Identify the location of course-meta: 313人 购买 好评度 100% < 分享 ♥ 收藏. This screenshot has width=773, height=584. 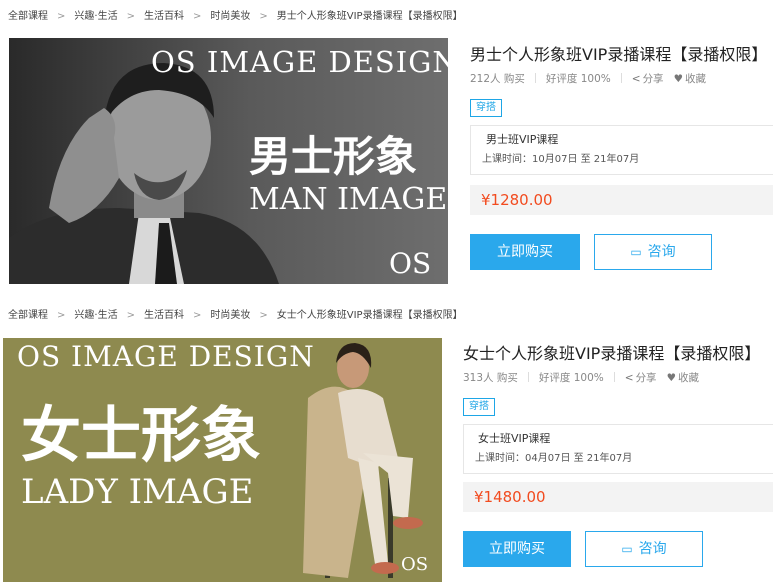
(581, 377).